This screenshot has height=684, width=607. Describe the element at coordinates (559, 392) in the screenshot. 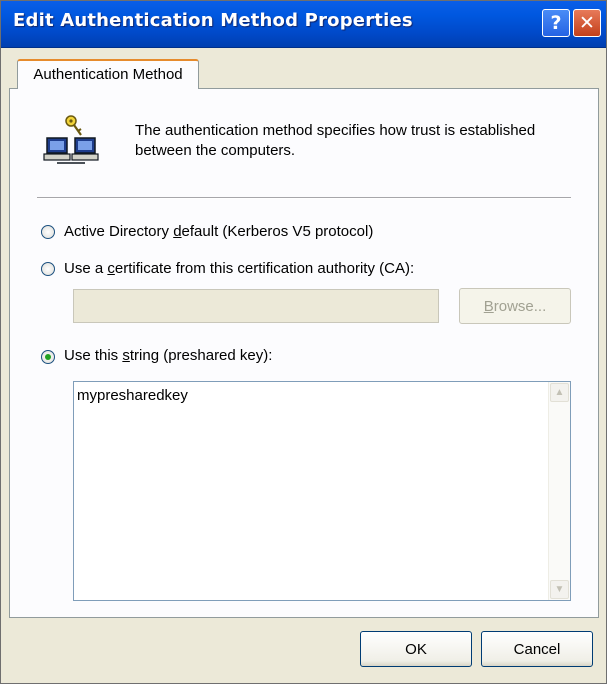

I see `scroll-up-arrow-icon: ▲` at that location.